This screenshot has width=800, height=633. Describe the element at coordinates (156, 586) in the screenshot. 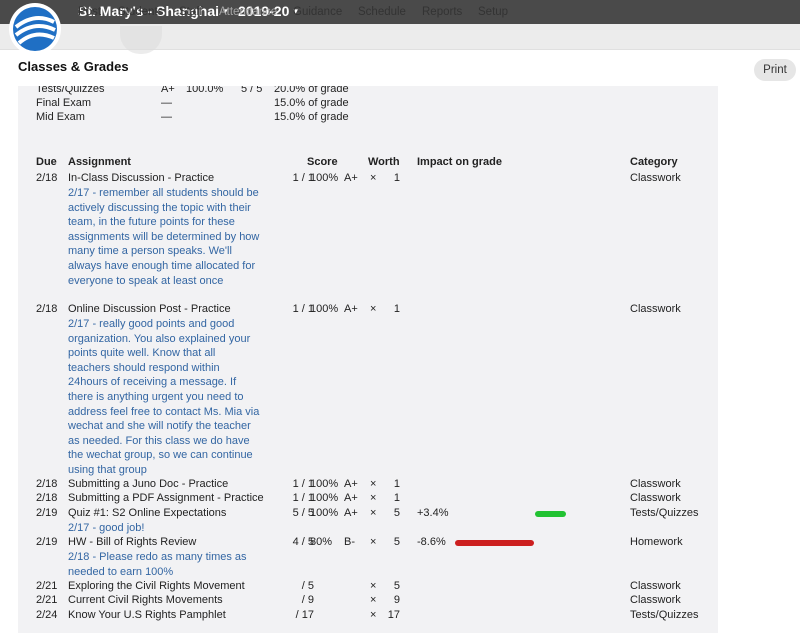

I see `assignment-name: Exploring the Civil Rights Movement` at that location.